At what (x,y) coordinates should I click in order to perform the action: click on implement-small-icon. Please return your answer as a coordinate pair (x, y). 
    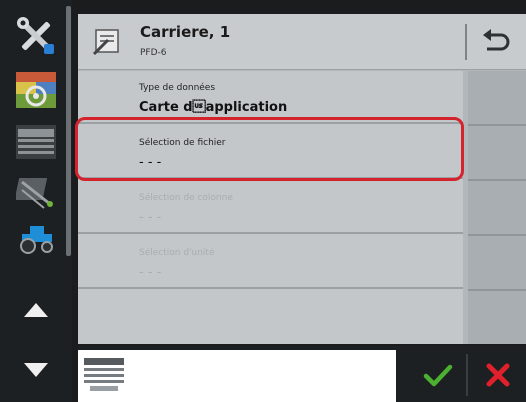
    Looking at the image, I should click on (104, 374).